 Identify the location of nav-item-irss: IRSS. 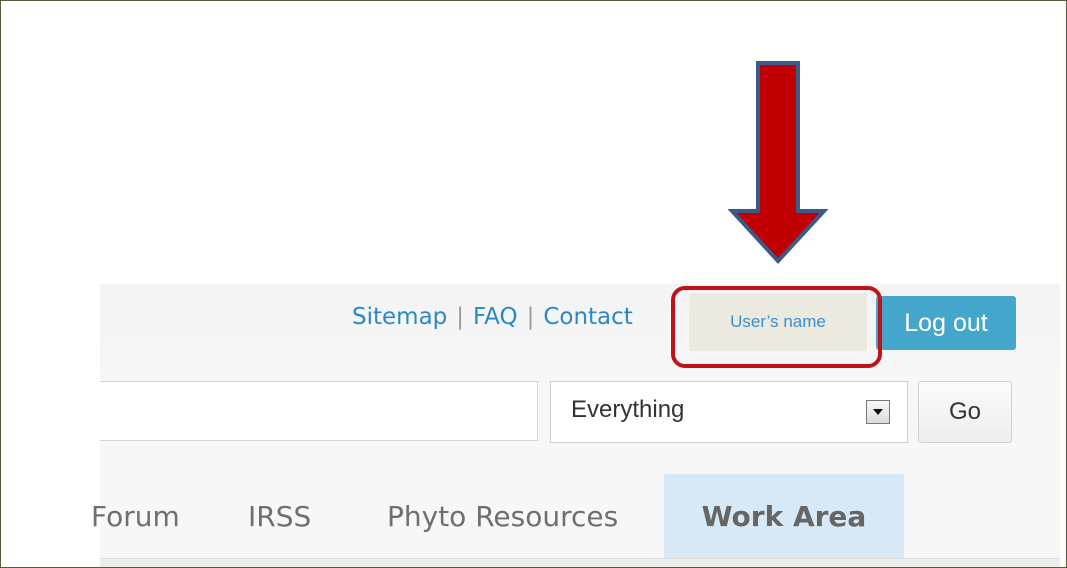
(279, 516).